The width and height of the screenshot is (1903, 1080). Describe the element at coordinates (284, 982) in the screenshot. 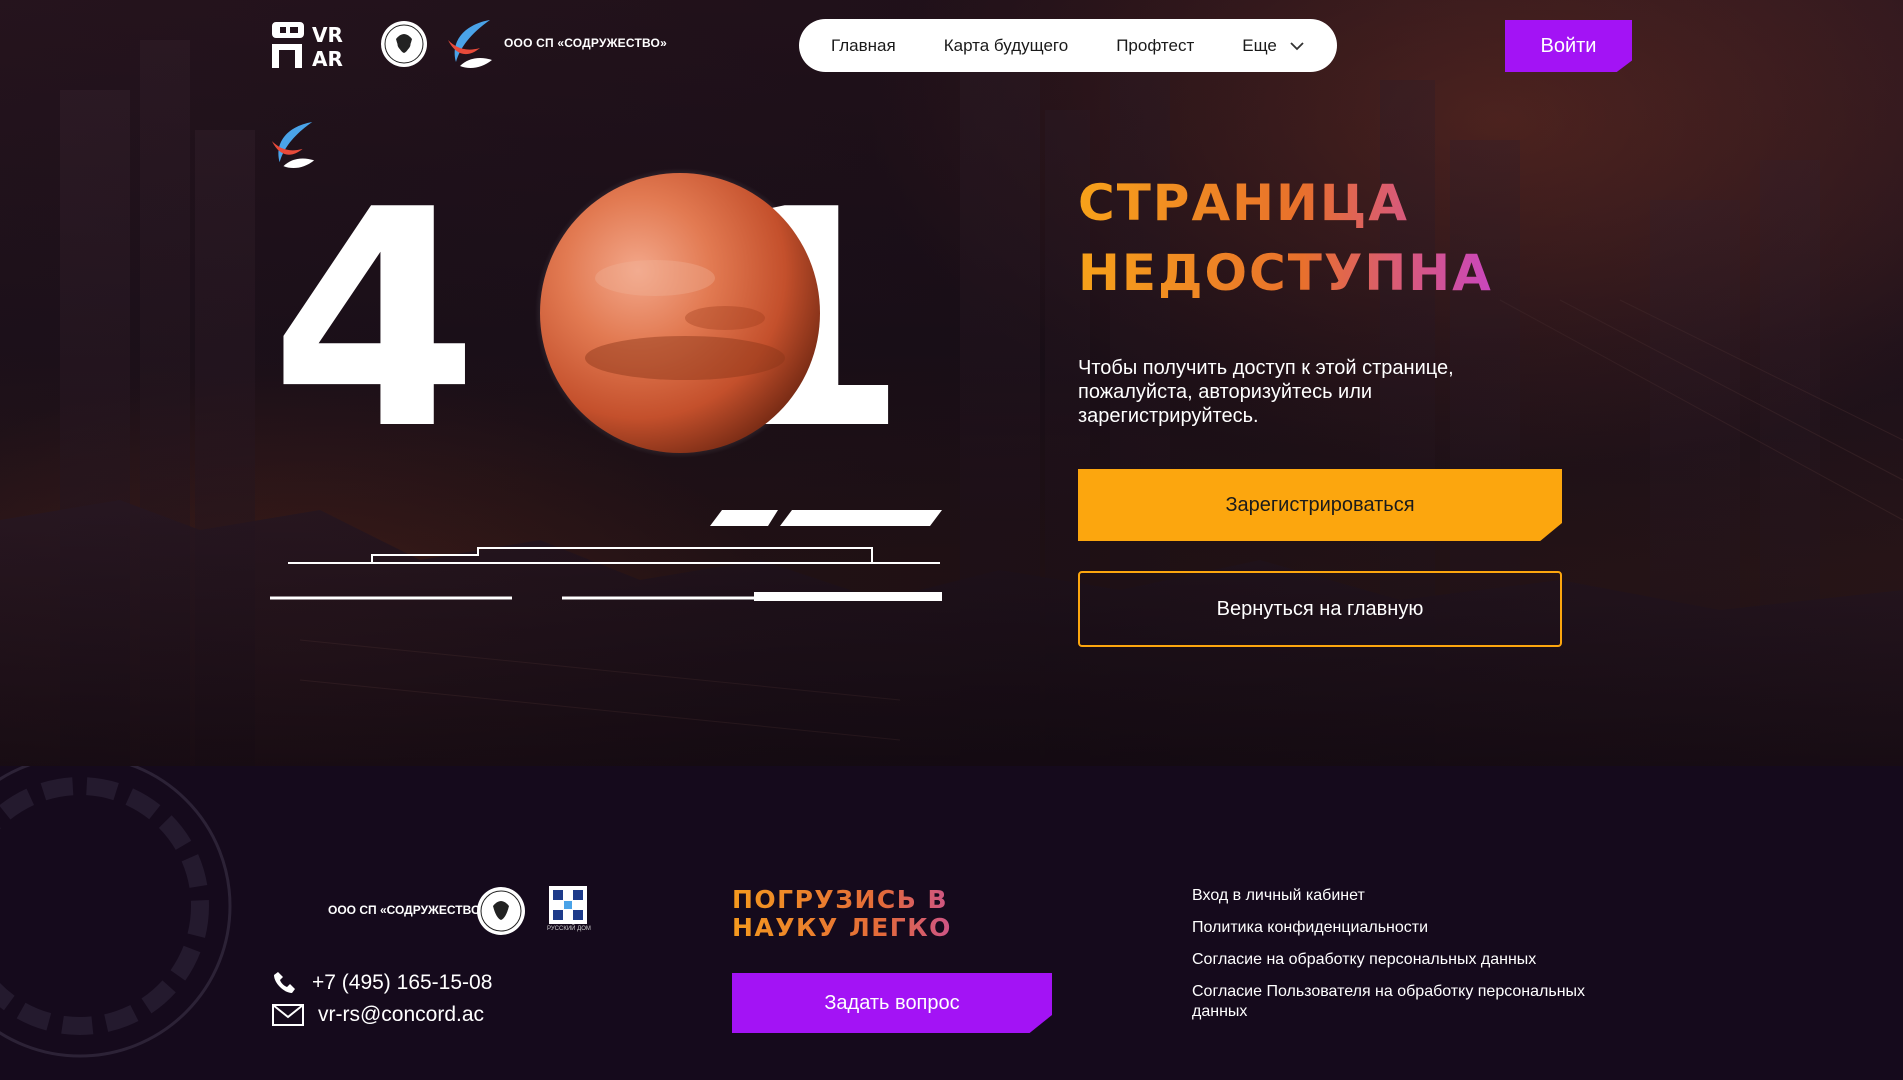

I see `phone-icon` at that location.